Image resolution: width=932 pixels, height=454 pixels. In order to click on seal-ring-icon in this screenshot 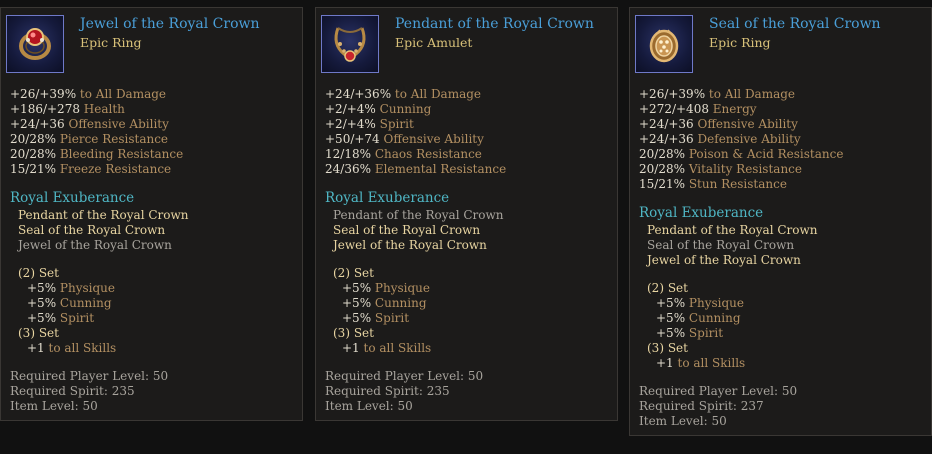, I will do `click(664, 46)`.